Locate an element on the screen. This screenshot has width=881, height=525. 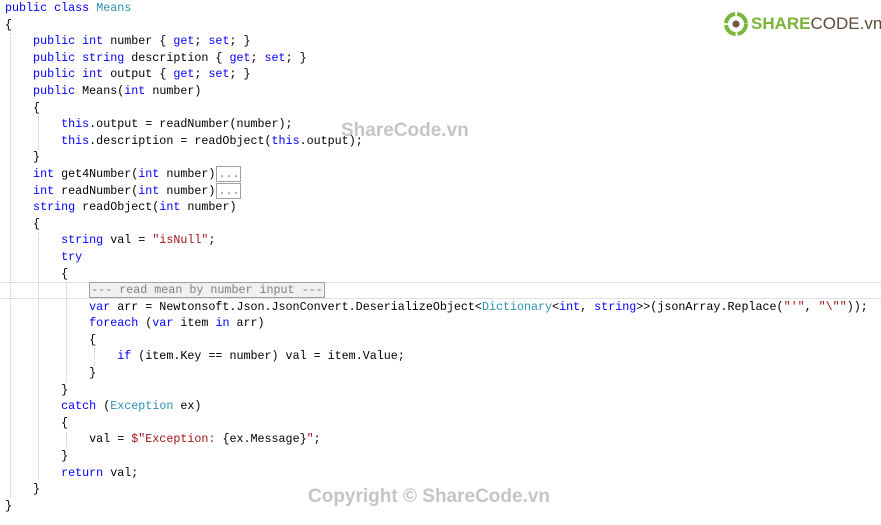
code-token: public class is located at coordinates (51, 8).